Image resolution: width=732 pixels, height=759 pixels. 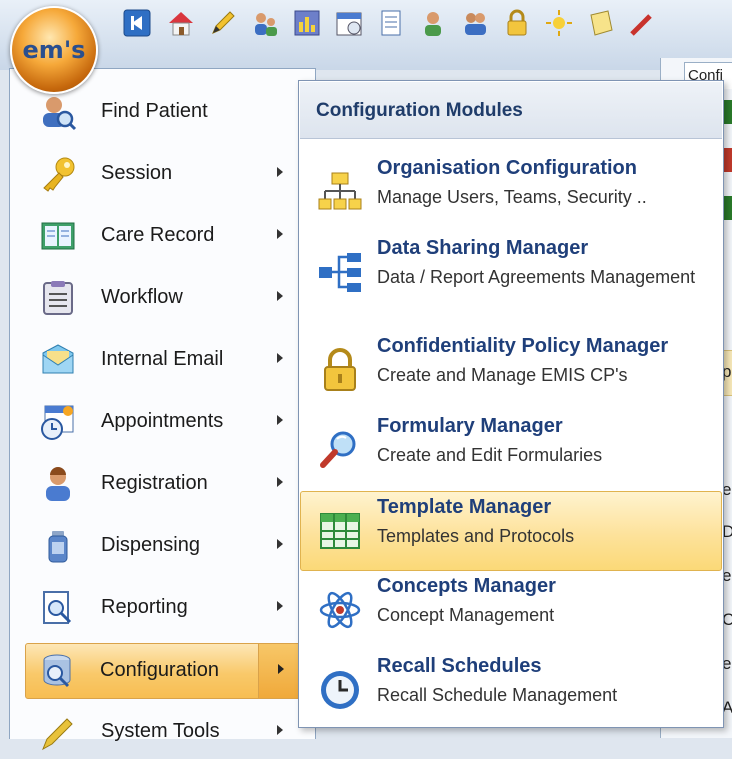 I want to click on submenu-item-title: Organisation Configuration, so click(x=507, y=168).